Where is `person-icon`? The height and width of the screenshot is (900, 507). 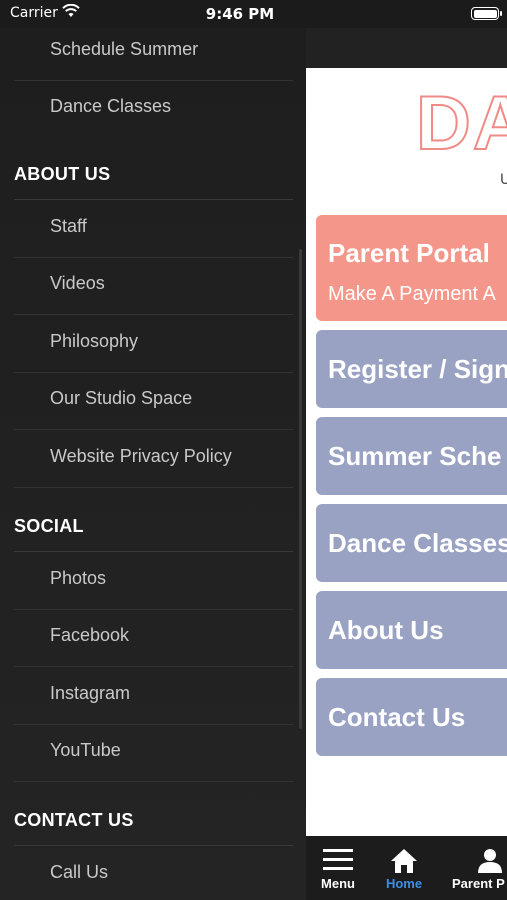
person-icon is located at coordinates (490, 861).